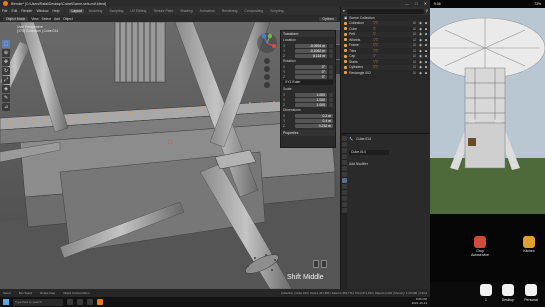 The image size is (545, 307). Describe the element at coordinates (267, 61) in the screenshot. I see `zoom-icon` at that location.